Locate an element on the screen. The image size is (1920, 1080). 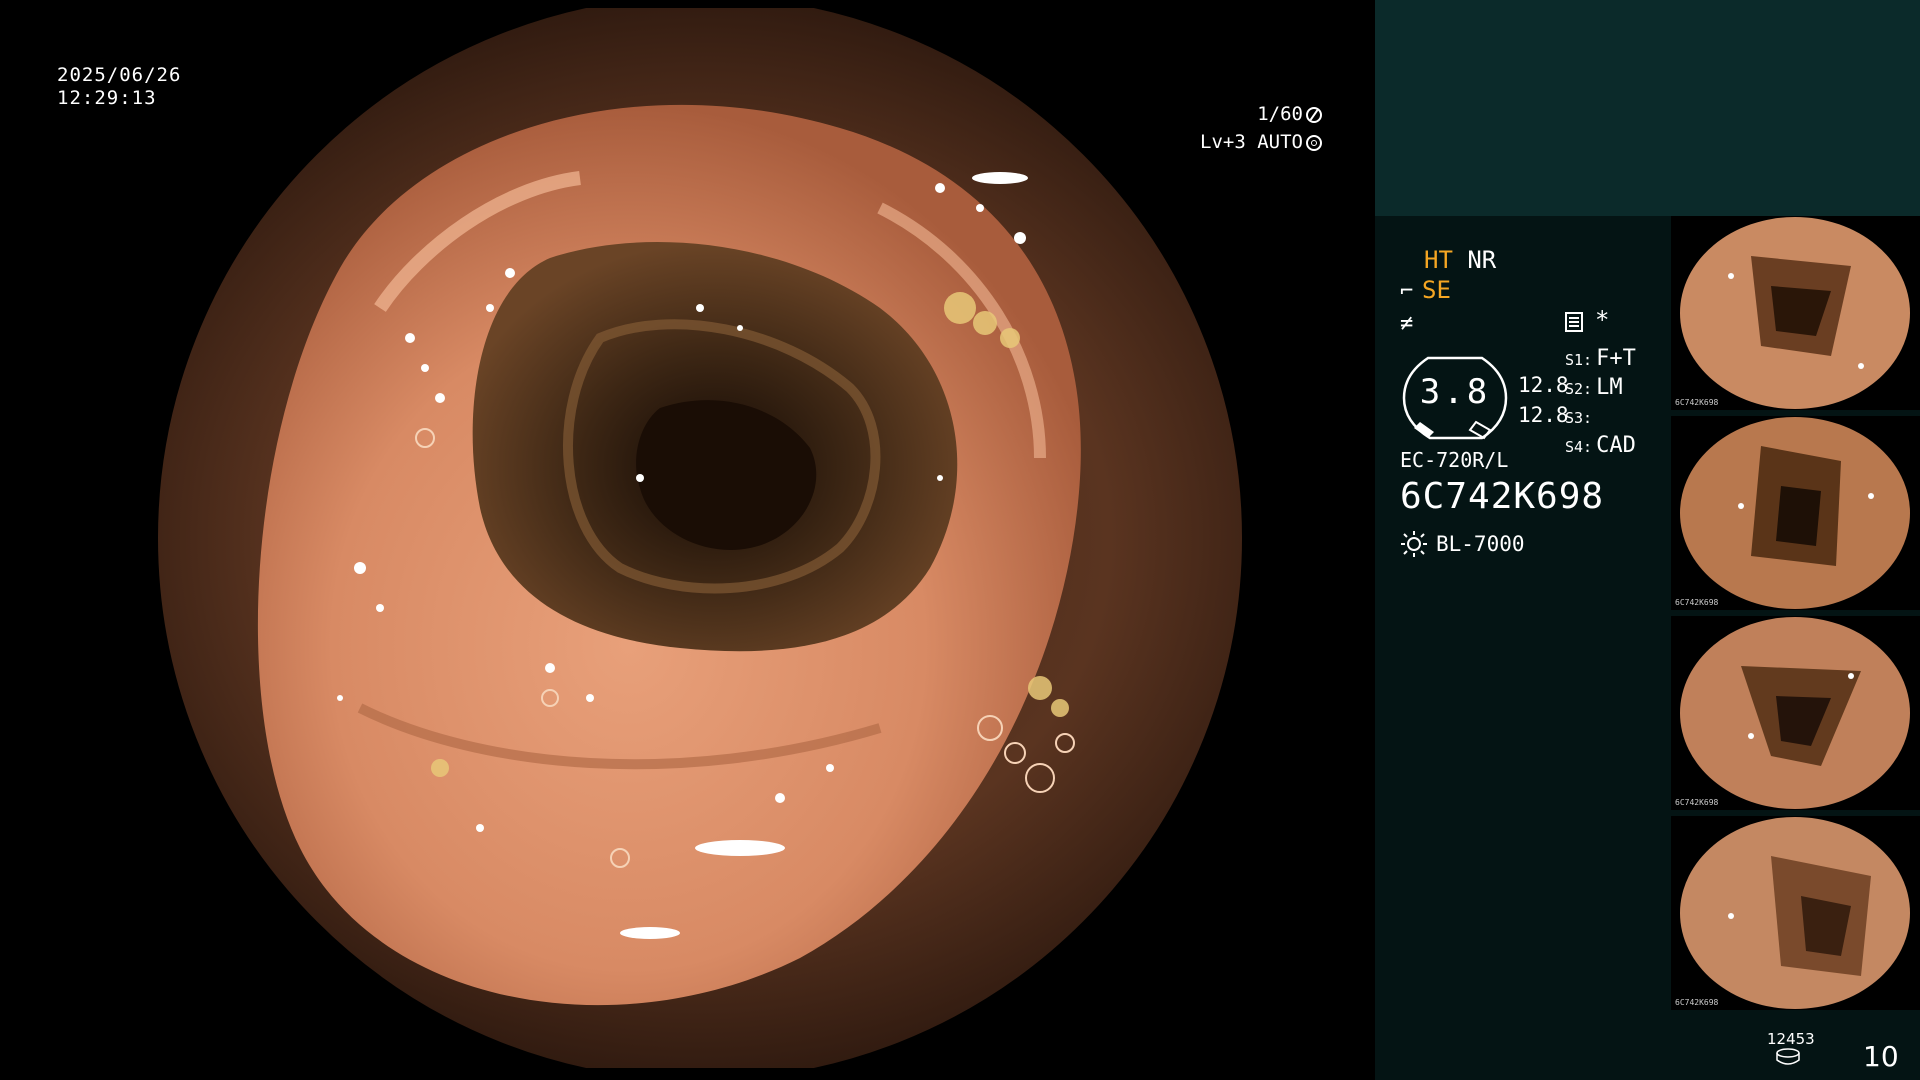
status-icons-row: * is located at coordinates (1587, 320).